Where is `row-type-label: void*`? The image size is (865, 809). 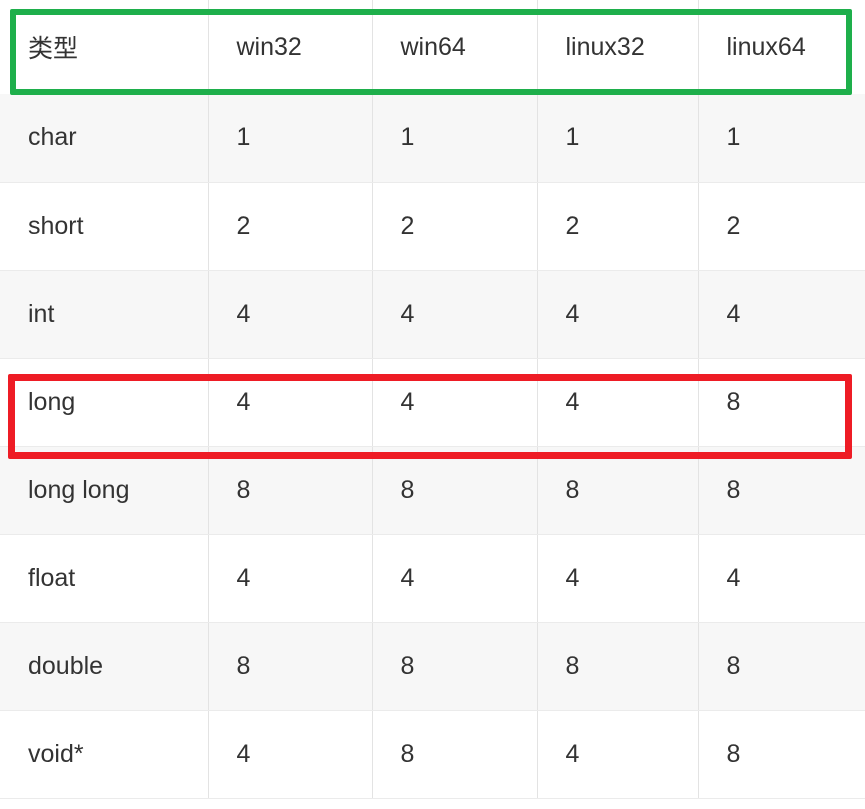 row-type-label: void* is located at coordinates (104, 754).